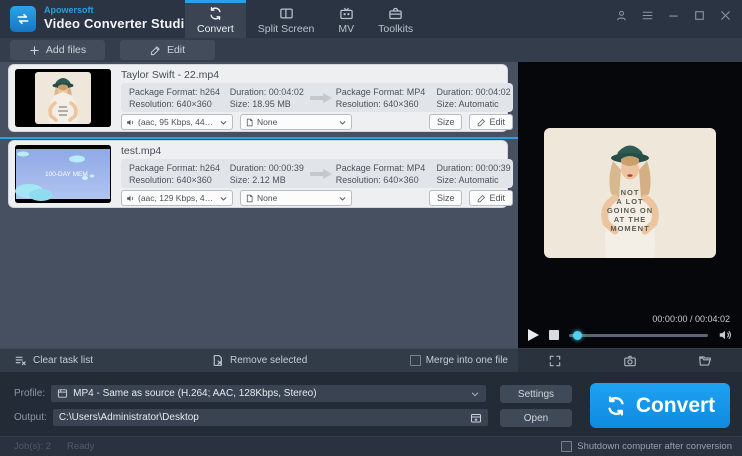 The image size is (742, 456). What do you see at coordinates (215, 29) in the screenshot?
I see `tab-convert-label: Convert` at bounding box center [215, 29].